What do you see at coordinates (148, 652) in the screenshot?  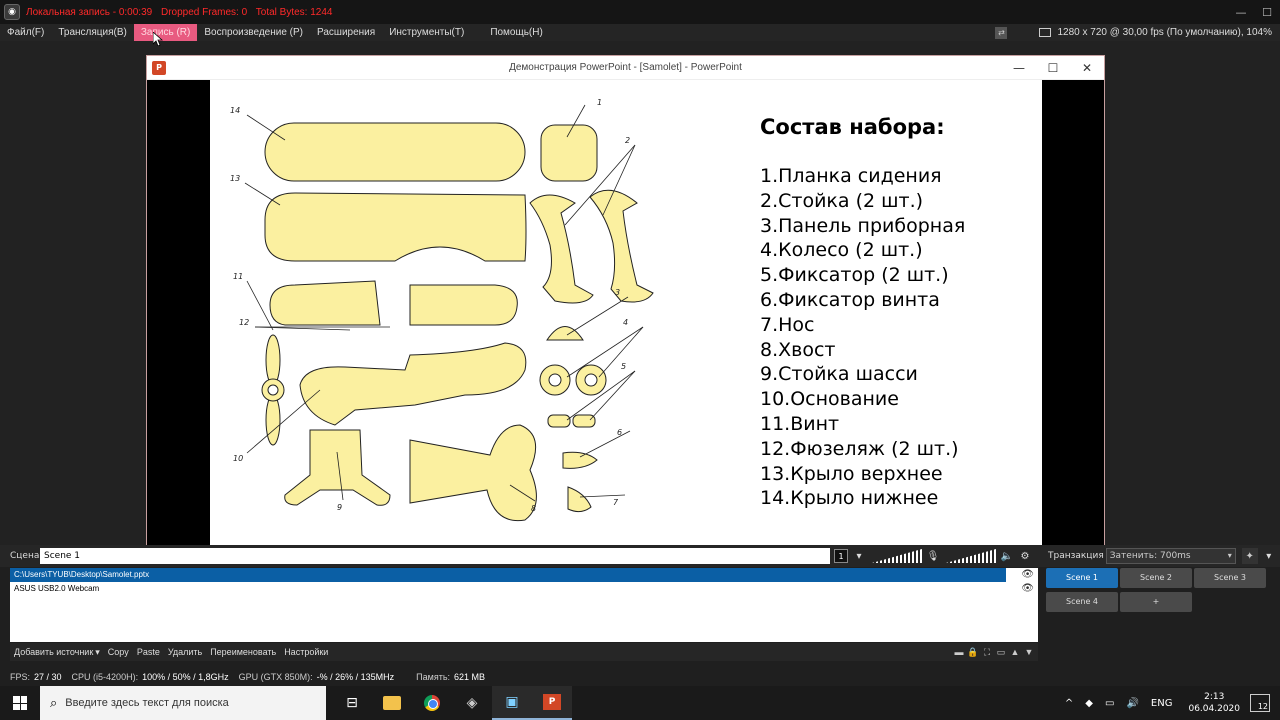 I see `paste-button: Paste` at bounding box center [148, 652].